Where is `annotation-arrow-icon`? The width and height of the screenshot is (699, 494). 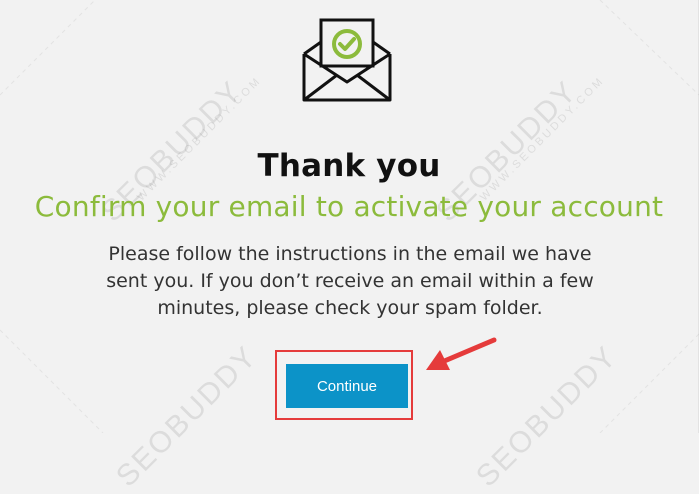 annotation-arrow-icon is located at coordinates (461, 353).